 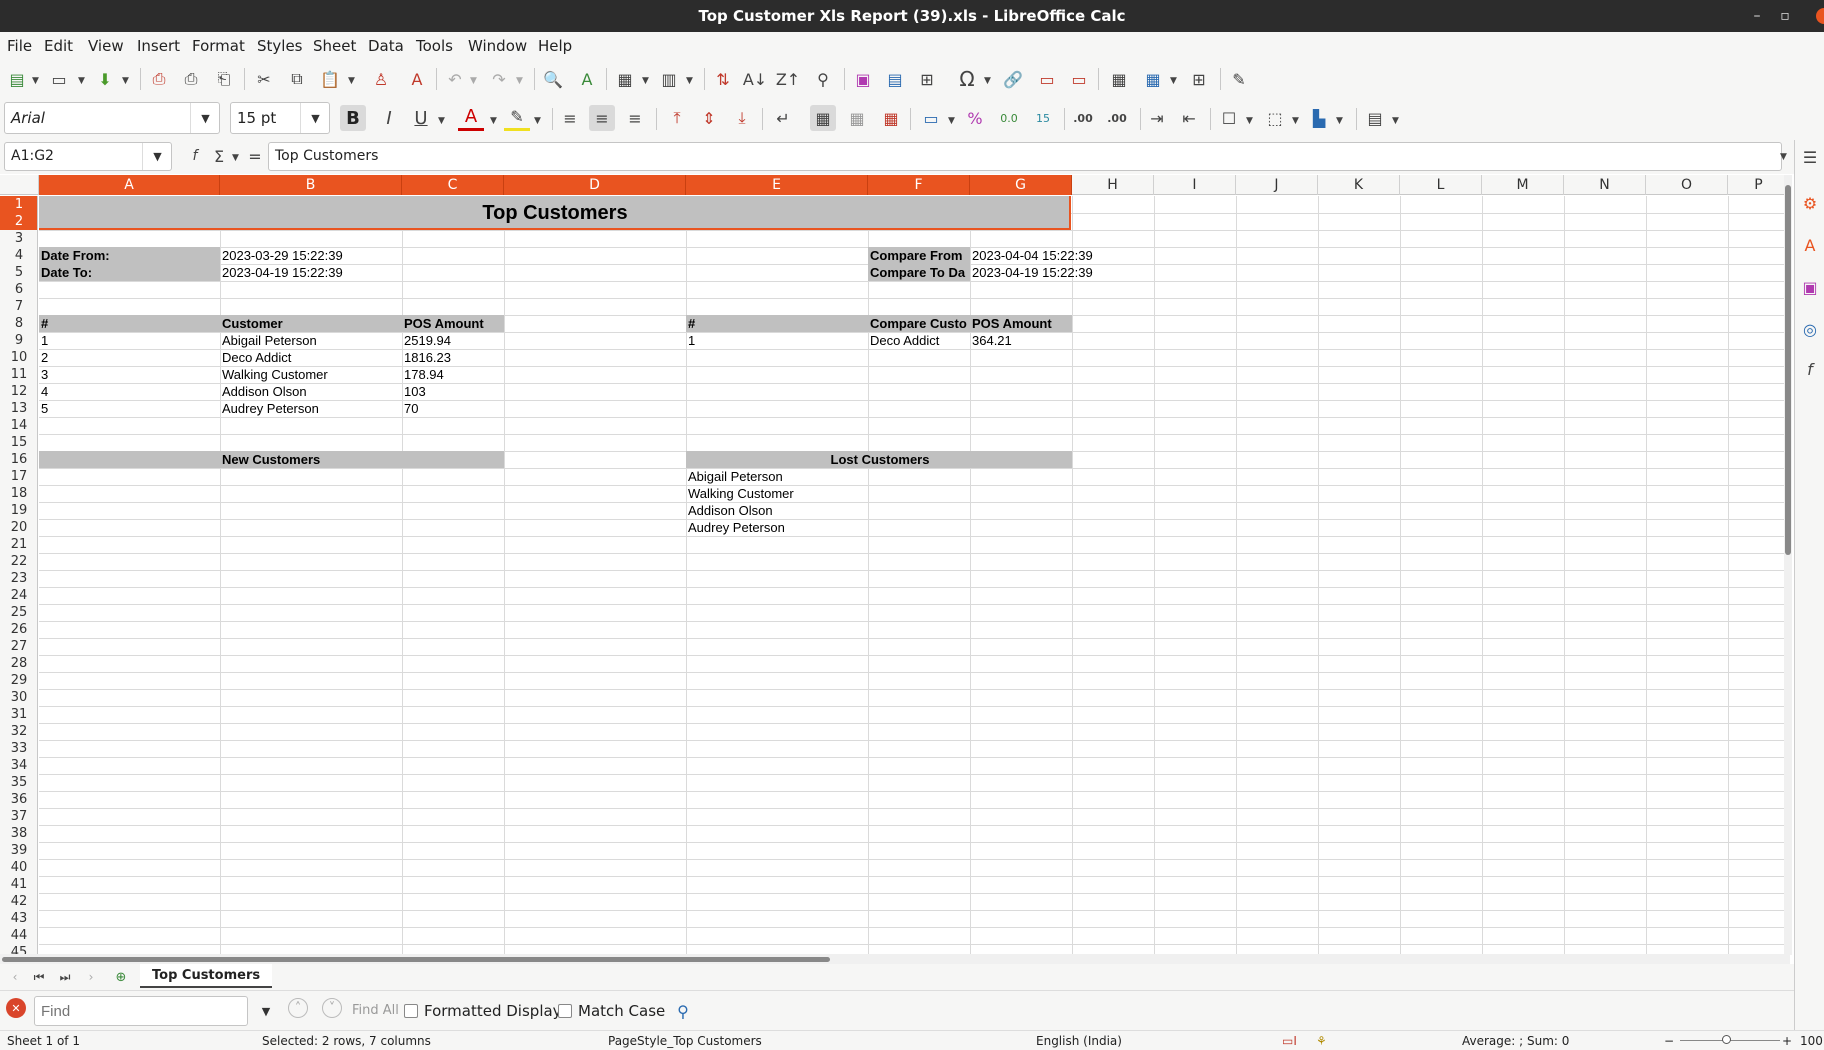 I want to click on font-name-box: Arial, so click(x=112, y=118).